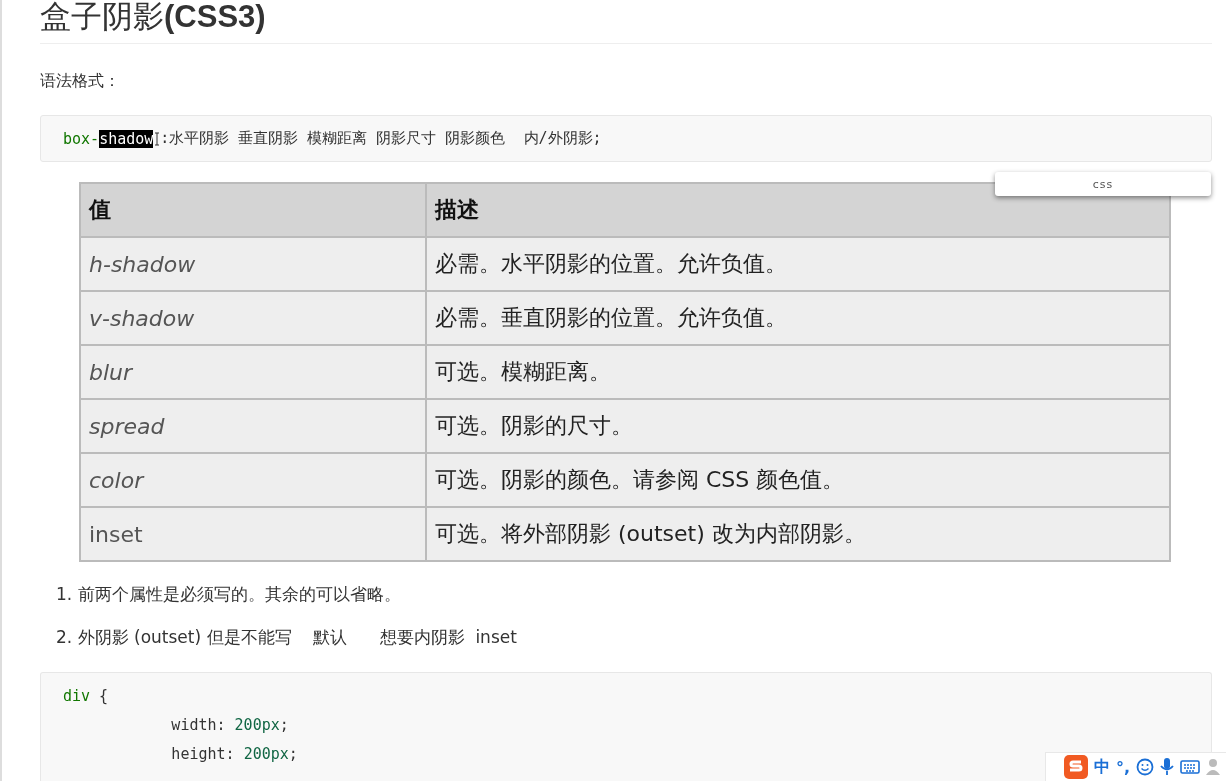  I want to click on list-item: 1. 前两个属性是必须写的。其余的可以省略。, so click(229, 594).